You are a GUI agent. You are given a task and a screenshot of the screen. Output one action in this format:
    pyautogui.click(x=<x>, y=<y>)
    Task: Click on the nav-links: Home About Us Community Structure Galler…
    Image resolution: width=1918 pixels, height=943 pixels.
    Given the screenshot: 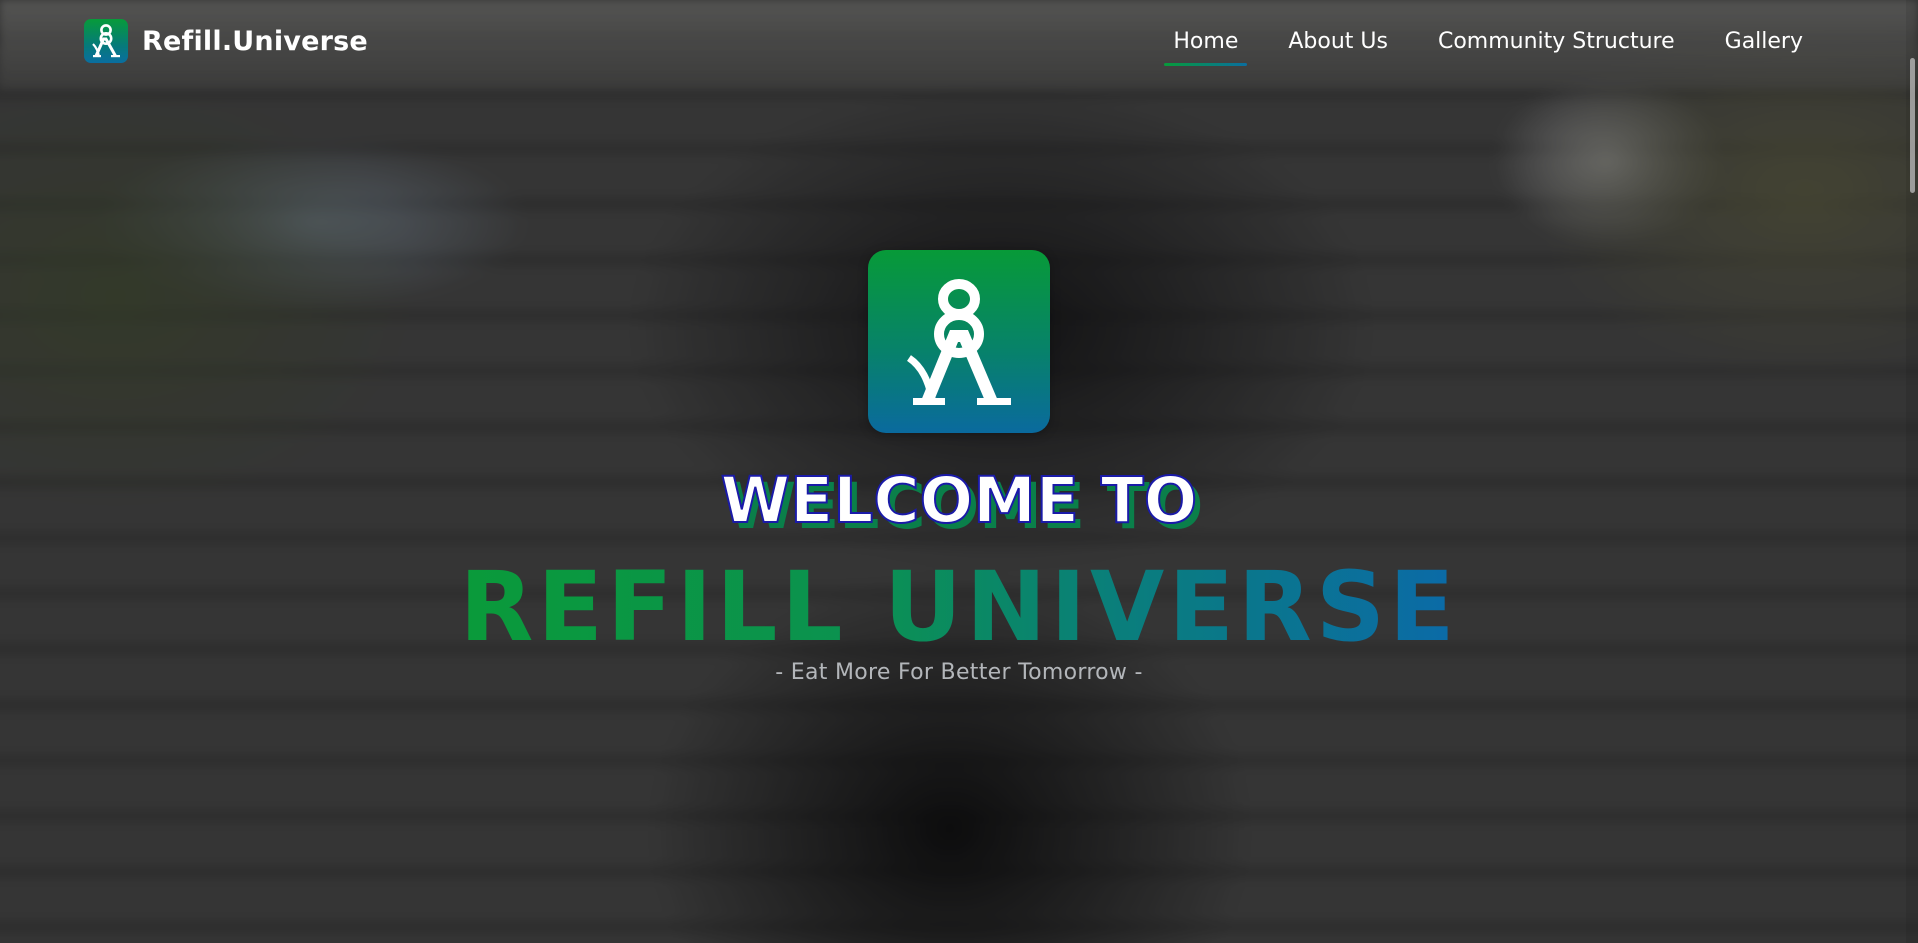 What is the action you would take?
    pyautogui.click(x=1488, y=46)
    